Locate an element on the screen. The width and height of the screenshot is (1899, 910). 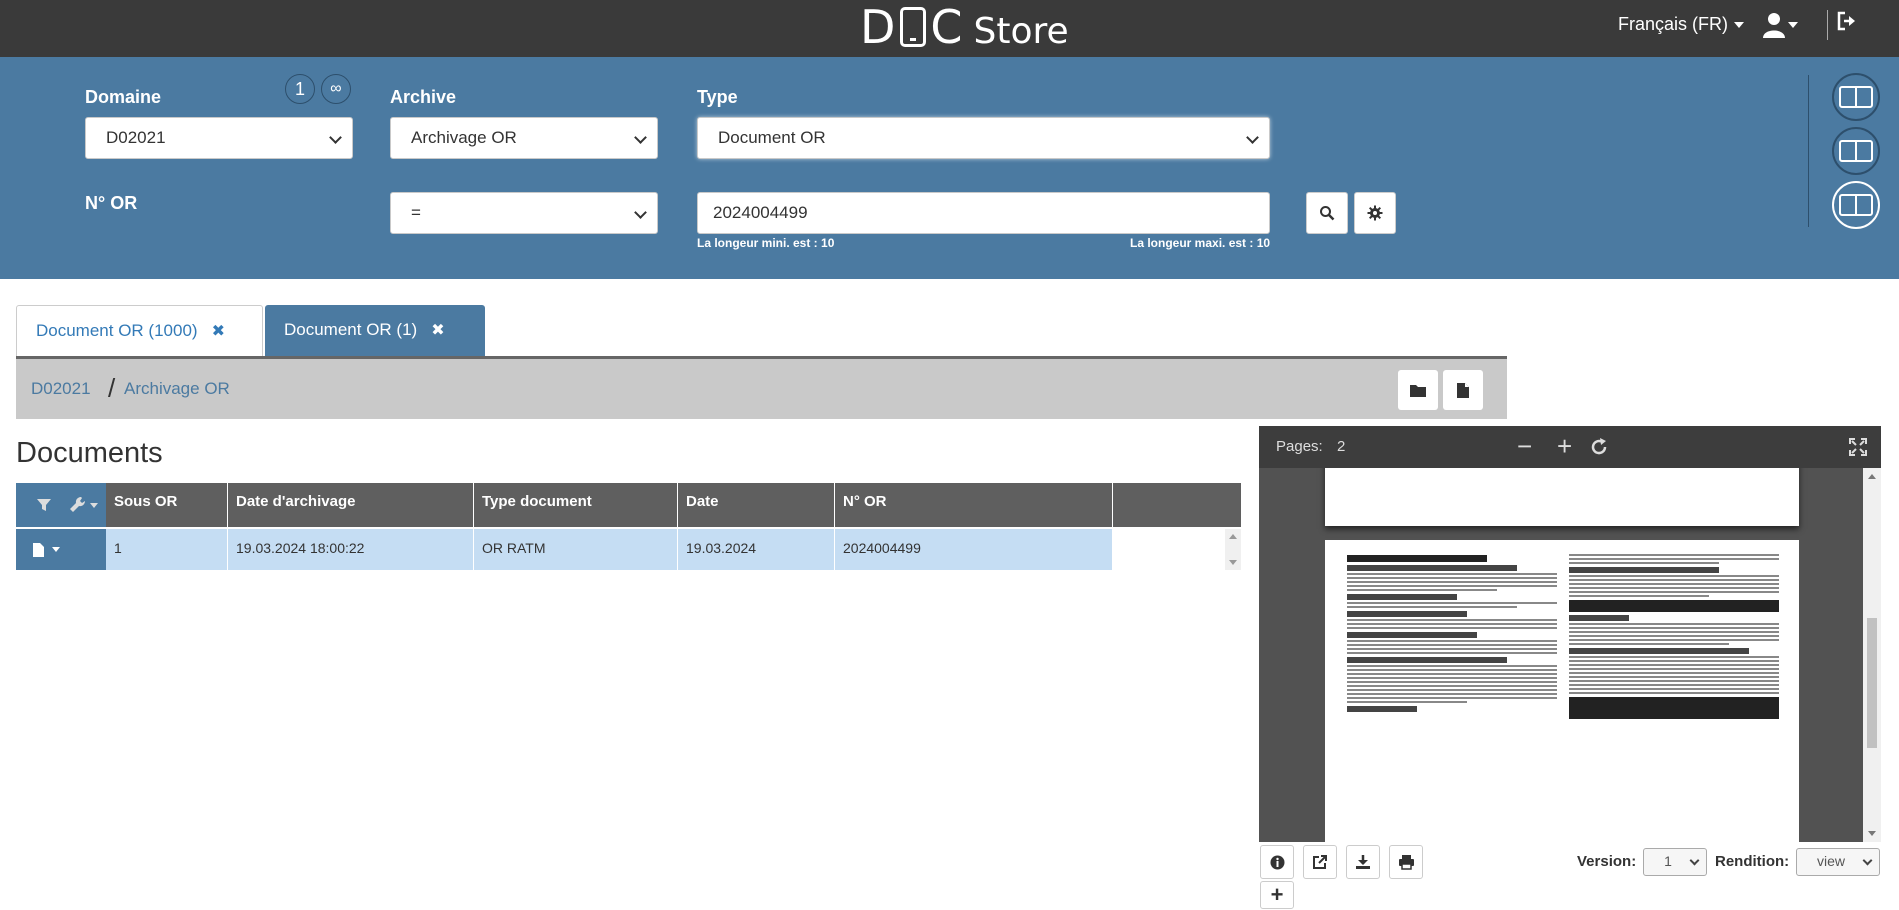
rendition-label: Rendition: is located at coordinates (1752, 861).